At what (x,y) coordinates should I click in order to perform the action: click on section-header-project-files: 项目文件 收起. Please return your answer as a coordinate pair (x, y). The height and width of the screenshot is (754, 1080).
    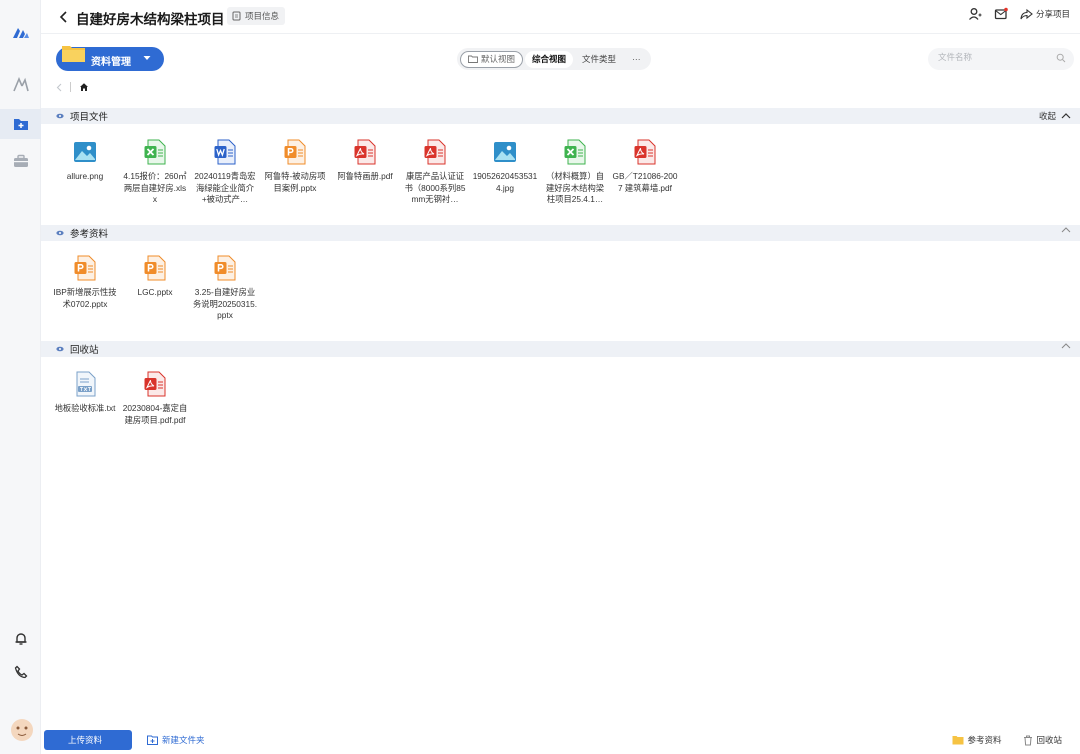
    Looking at the image, I should click on (560, 116).